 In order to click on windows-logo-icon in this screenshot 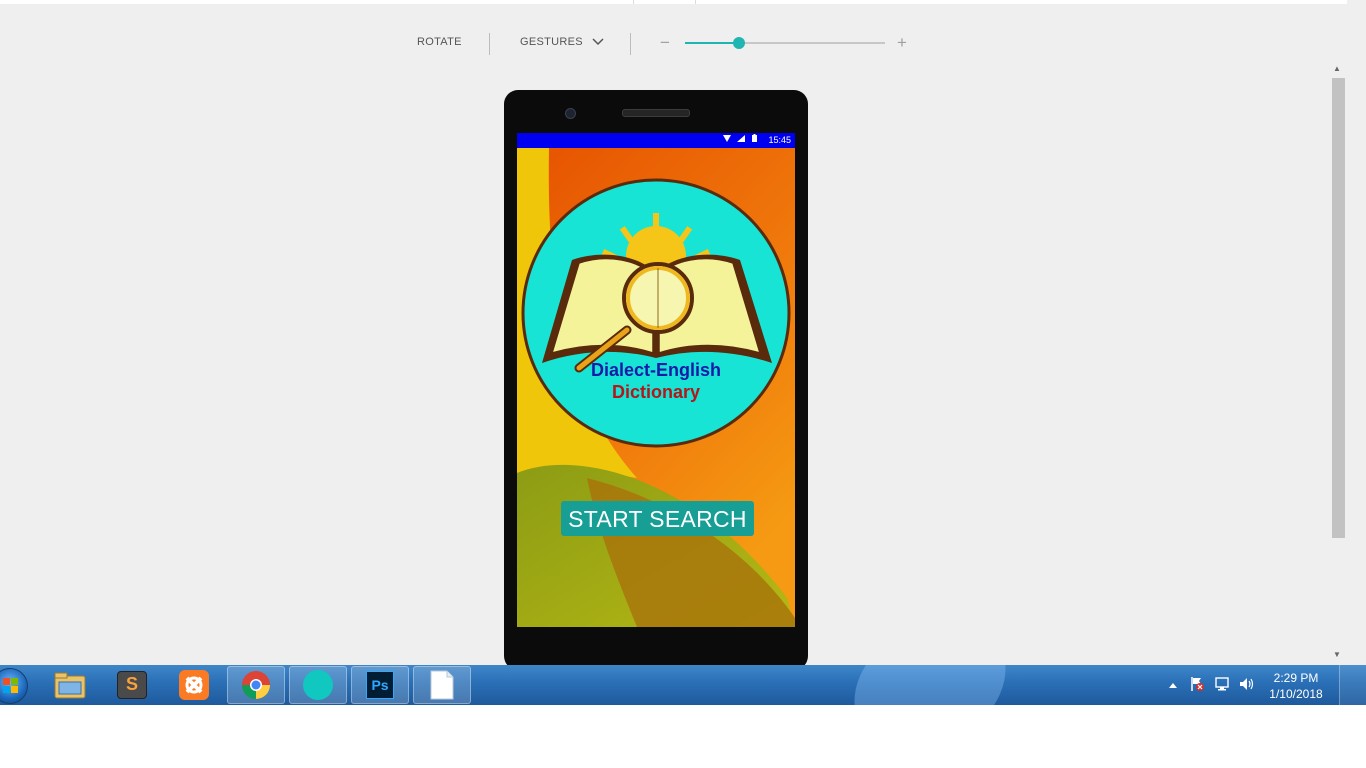, I will do `click(10, 685)`.